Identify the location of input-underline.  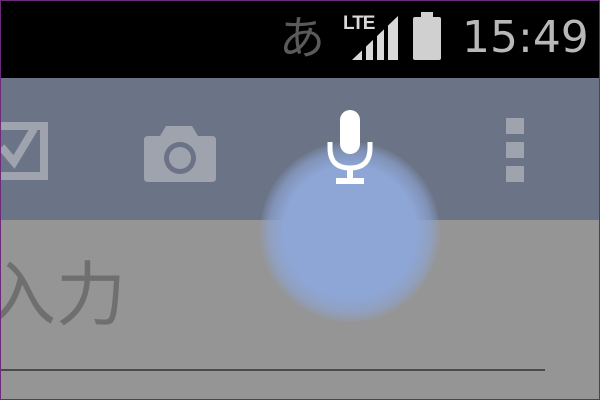
(272, 370).